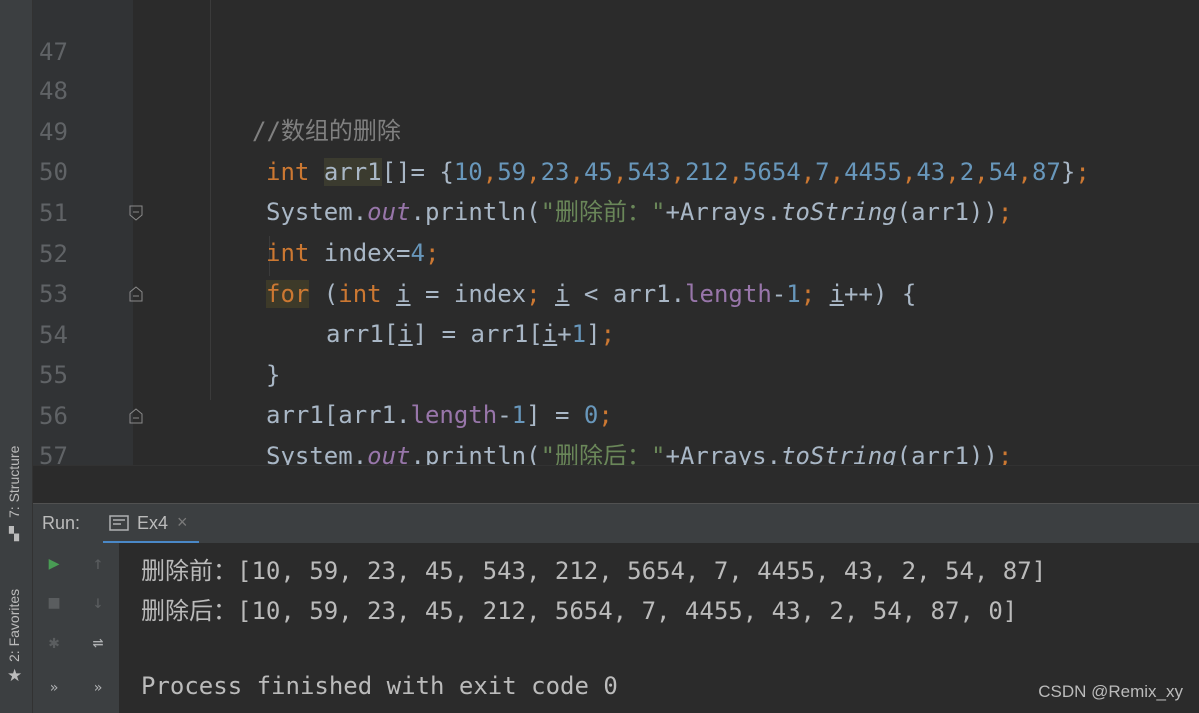 The image size is (1199, 713). What do you see at coordinates (14, 481) in the screenshot?
I see `structure-tab-label: 7: Structure` at bounding box center [14, 481].